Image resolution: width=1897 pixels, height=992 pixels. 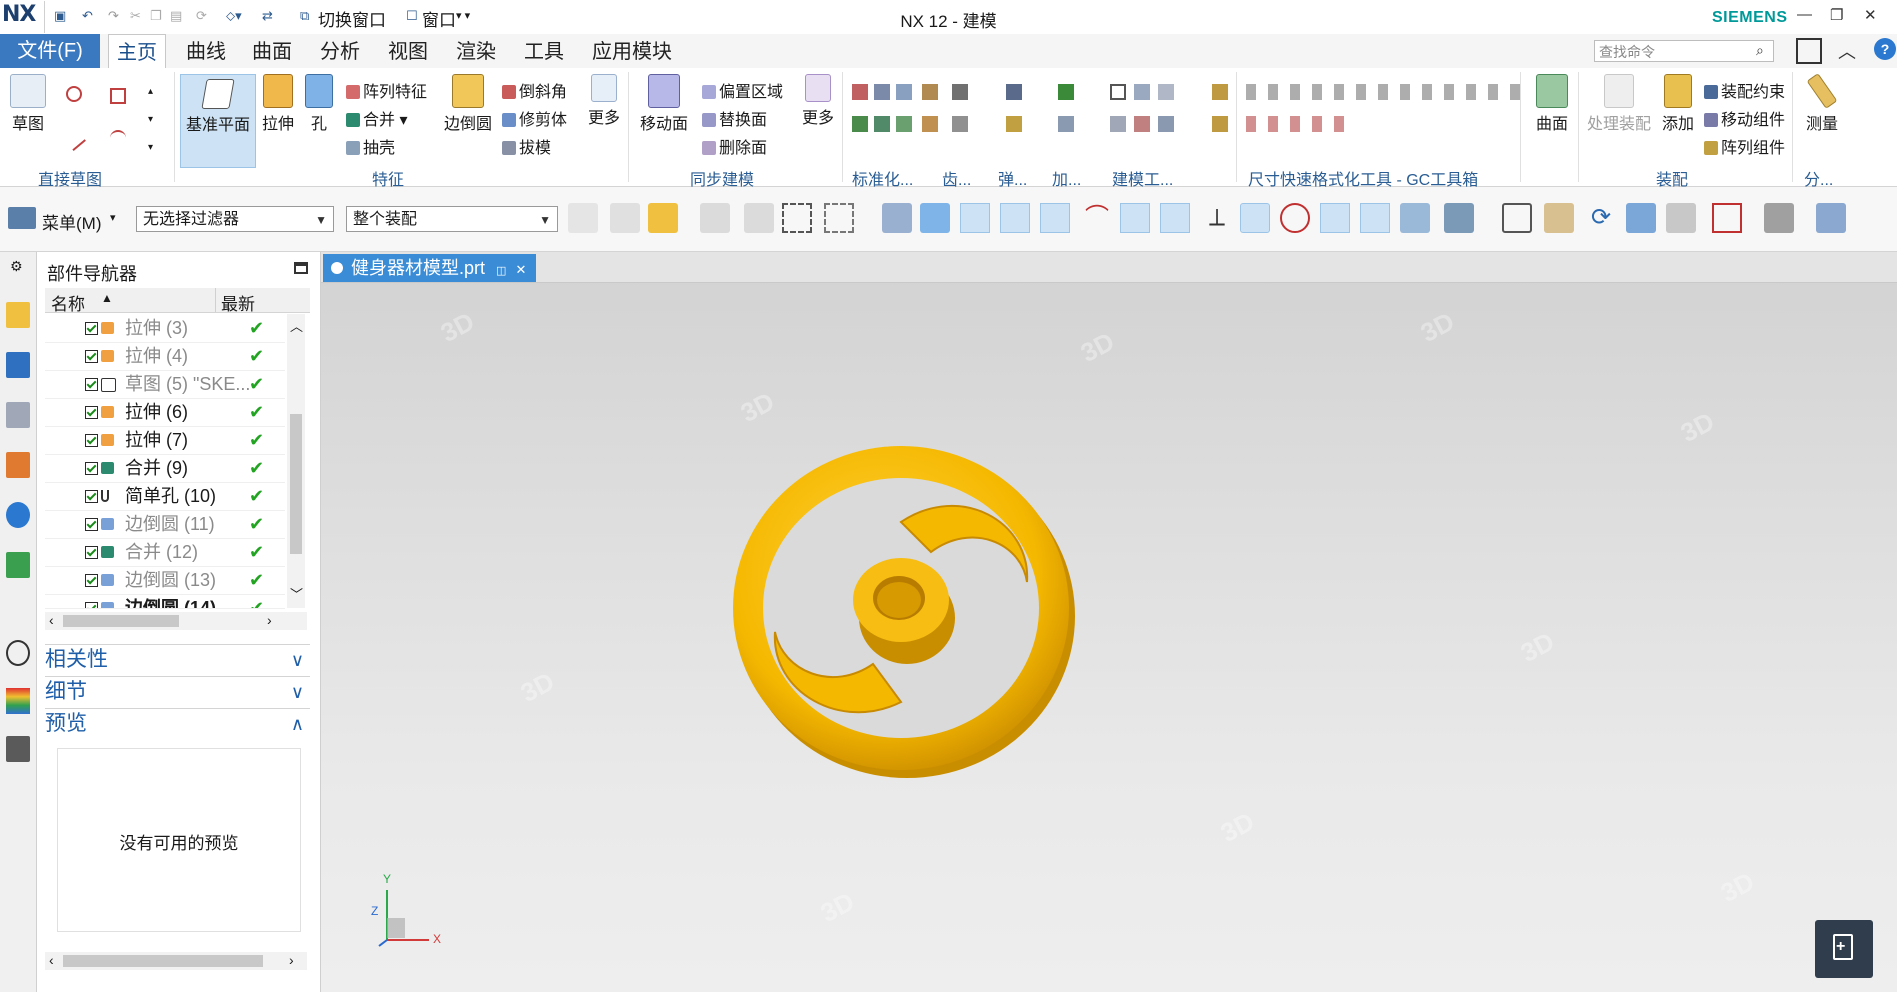 I want to click on shell-button: 抽壳, so click(x=370, y=146).